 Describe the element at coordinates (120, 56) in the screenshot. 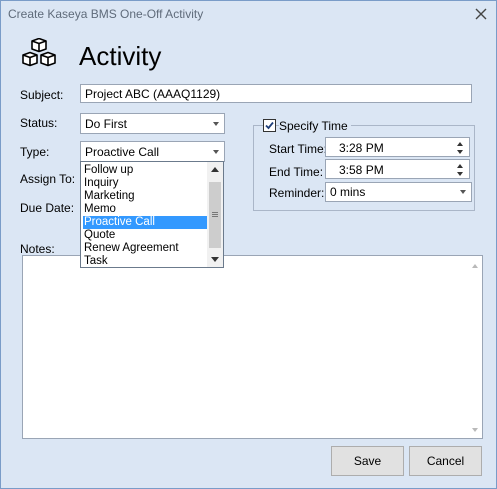

I see `page-title: Activity` at that location.